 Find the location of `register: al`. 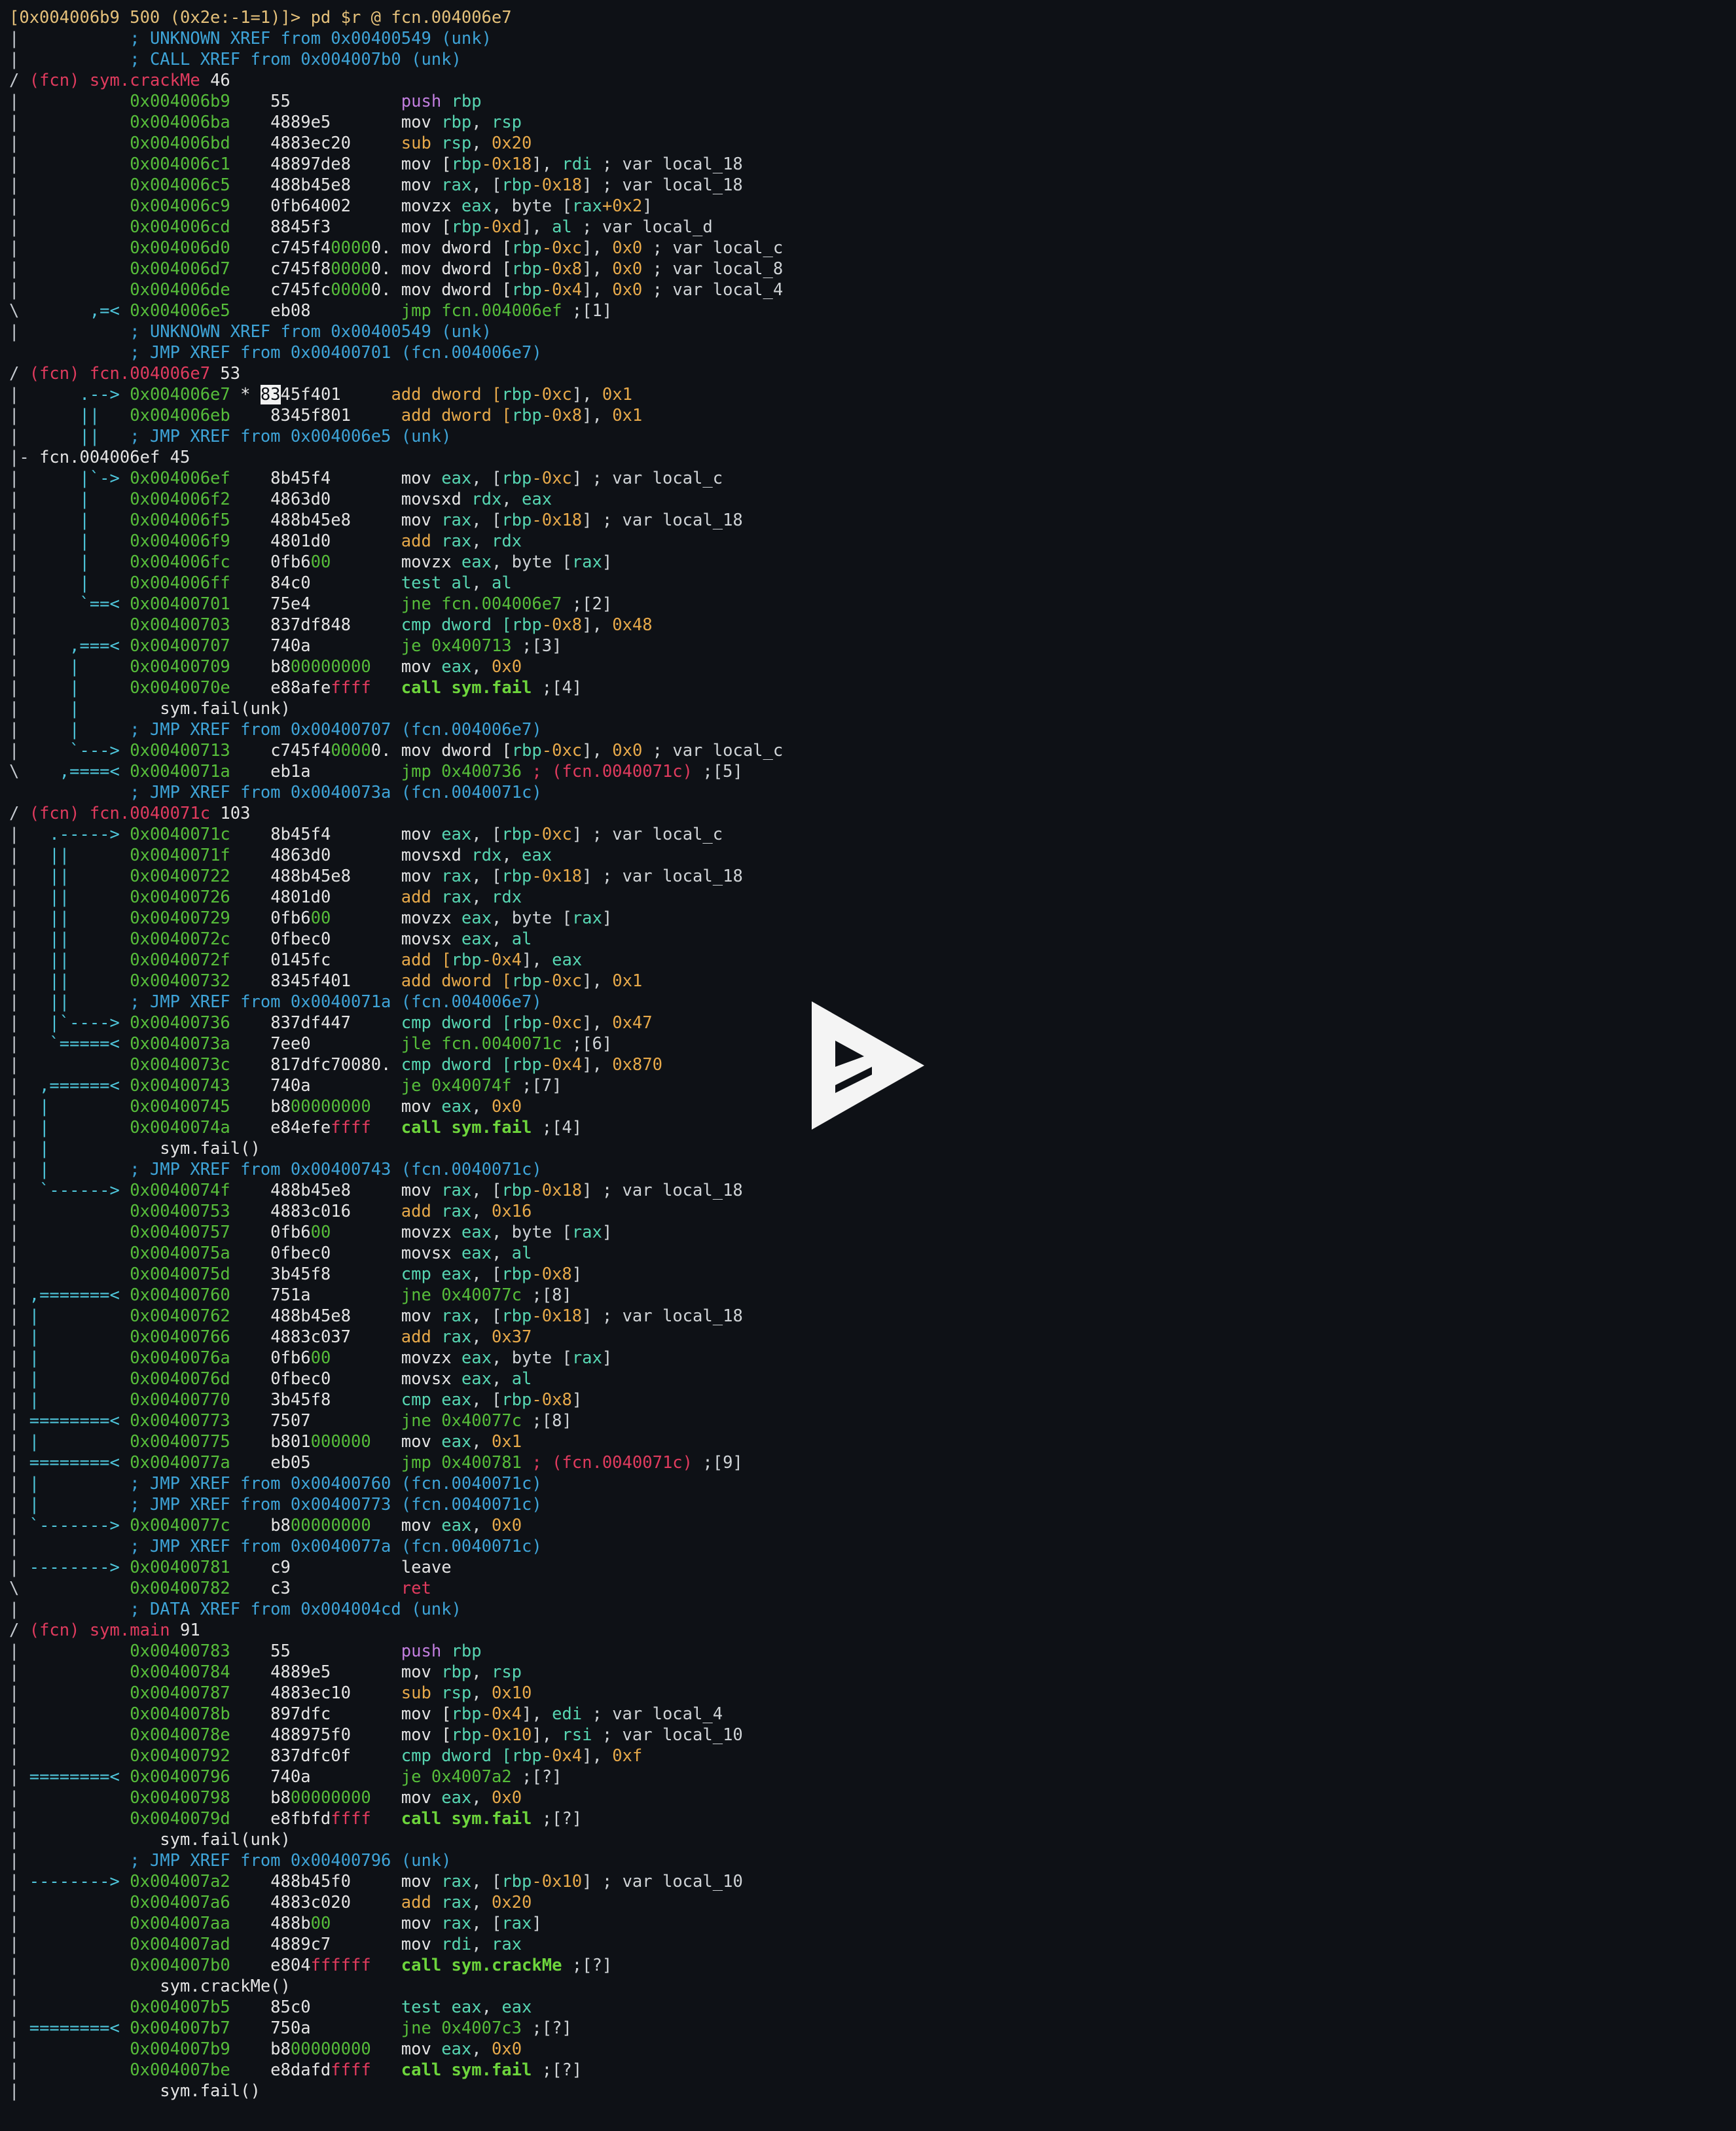

register: al is located at coordinates (562, 227).